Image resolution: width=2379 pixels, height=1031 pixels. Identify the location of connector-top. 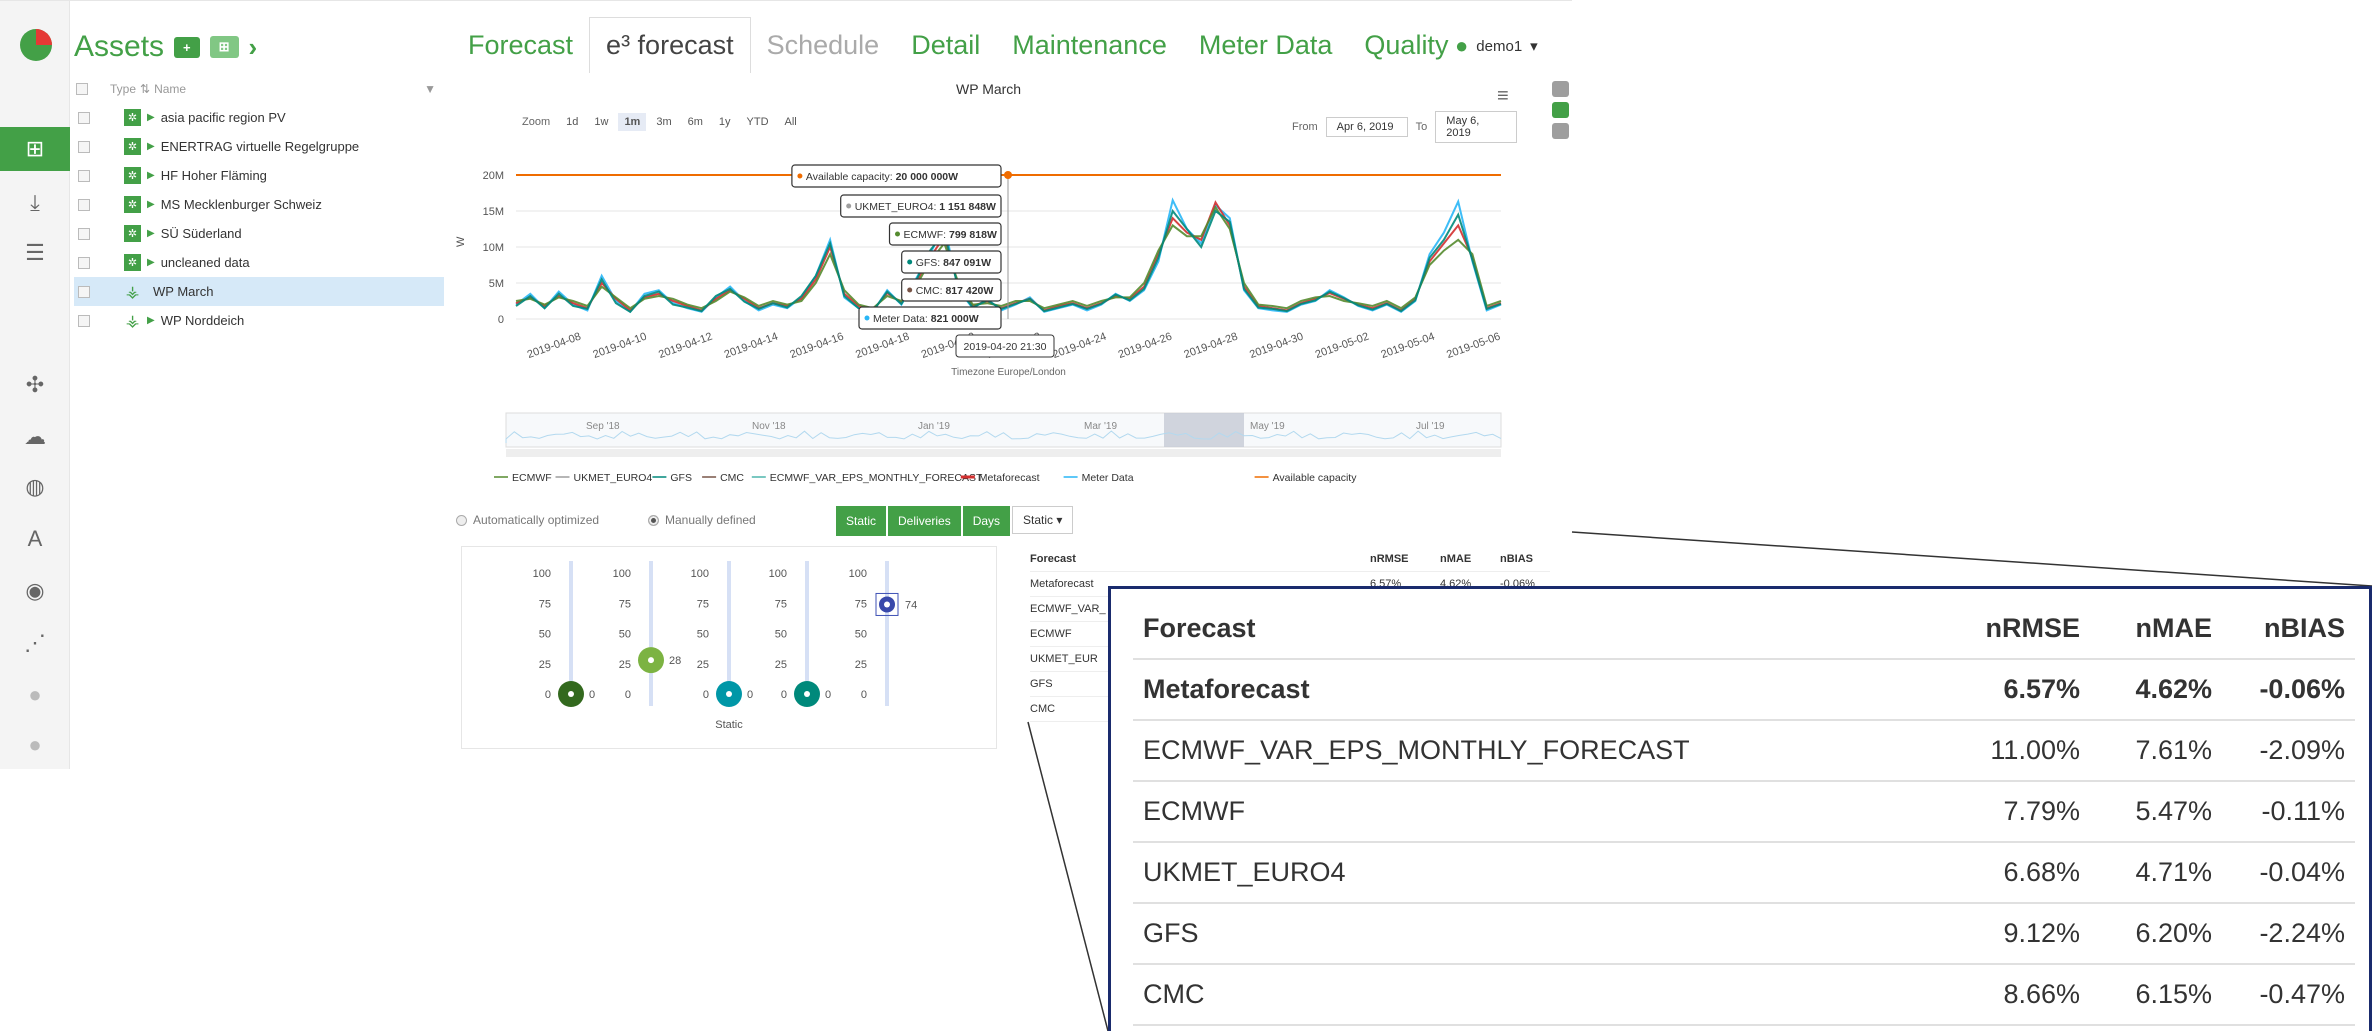
(1972, 559).